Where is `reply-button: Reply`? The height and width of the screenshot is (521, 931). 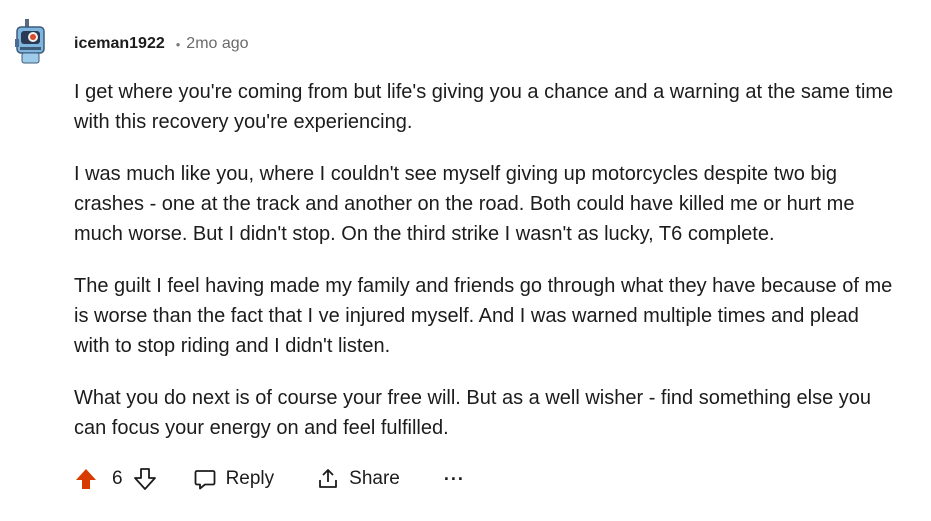 reply-button: Reply is located at coordinates (234, 479).